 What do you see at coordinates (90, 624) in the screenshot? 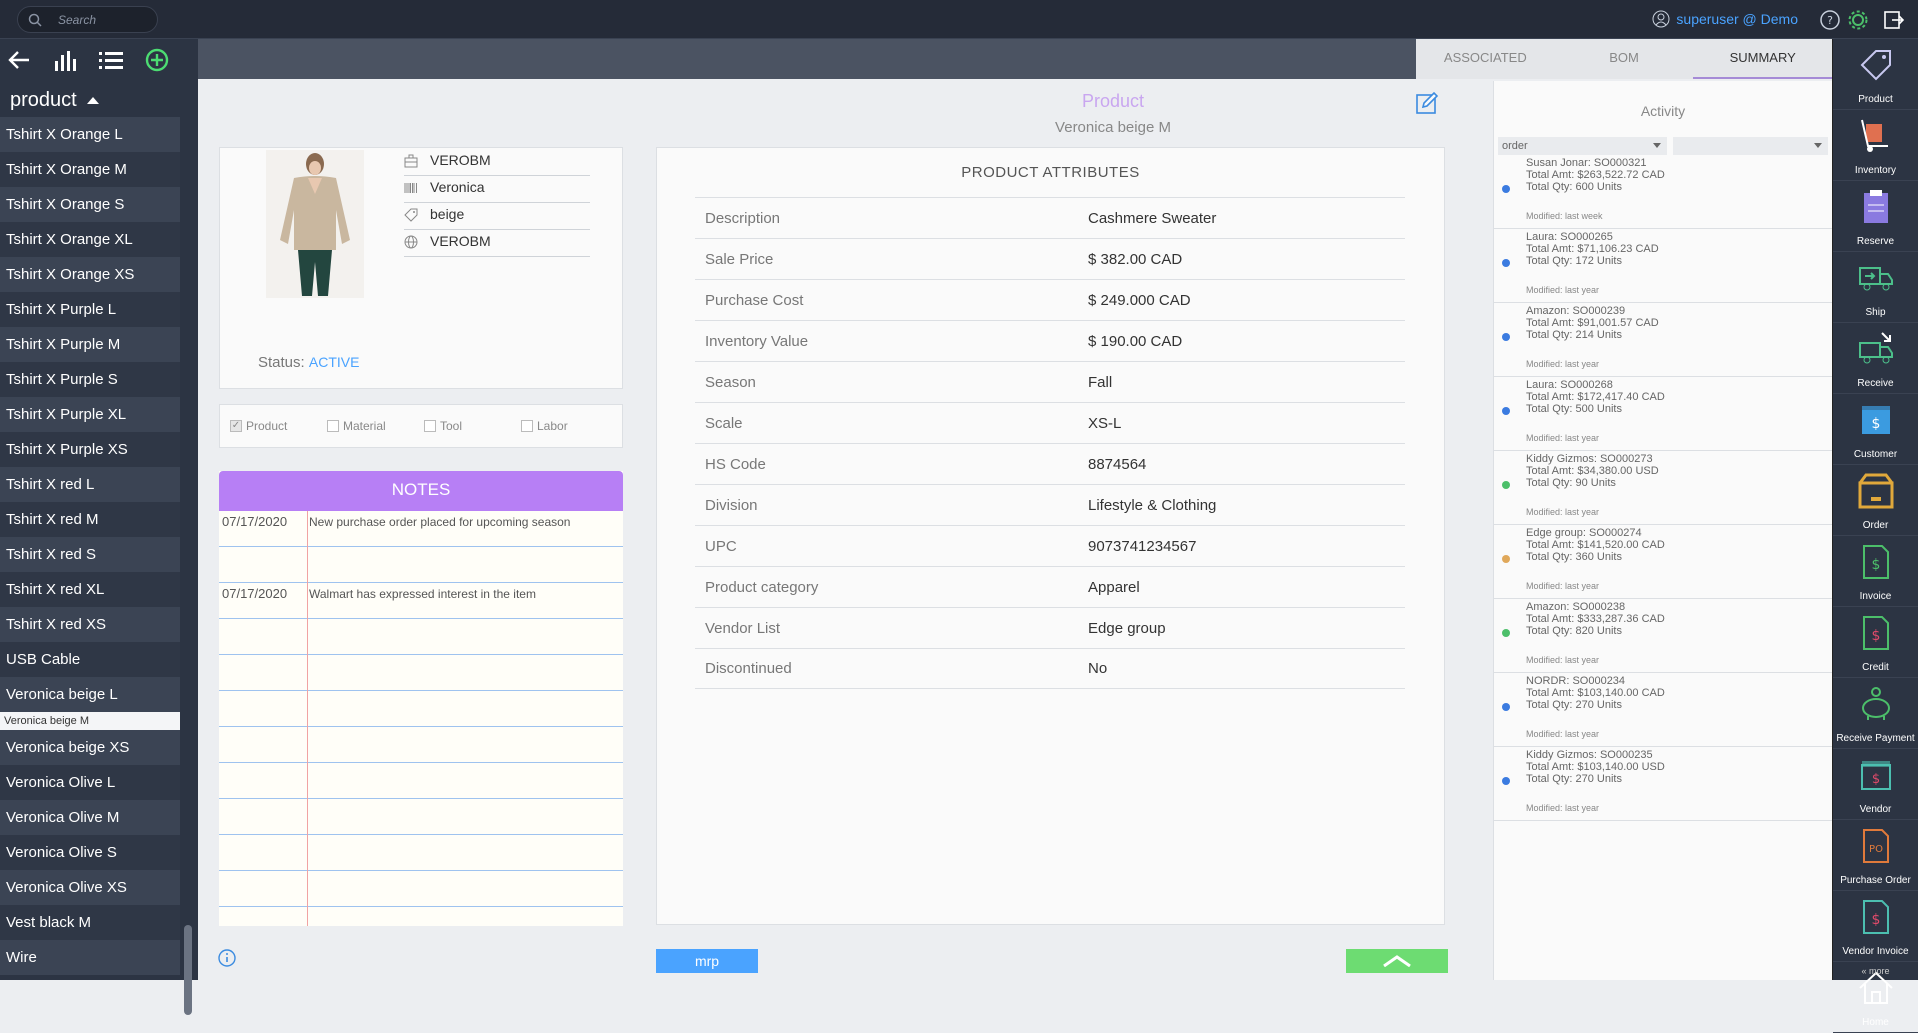
I see `list-item: Tshirt X red XS` at bounding box center [90, 624].